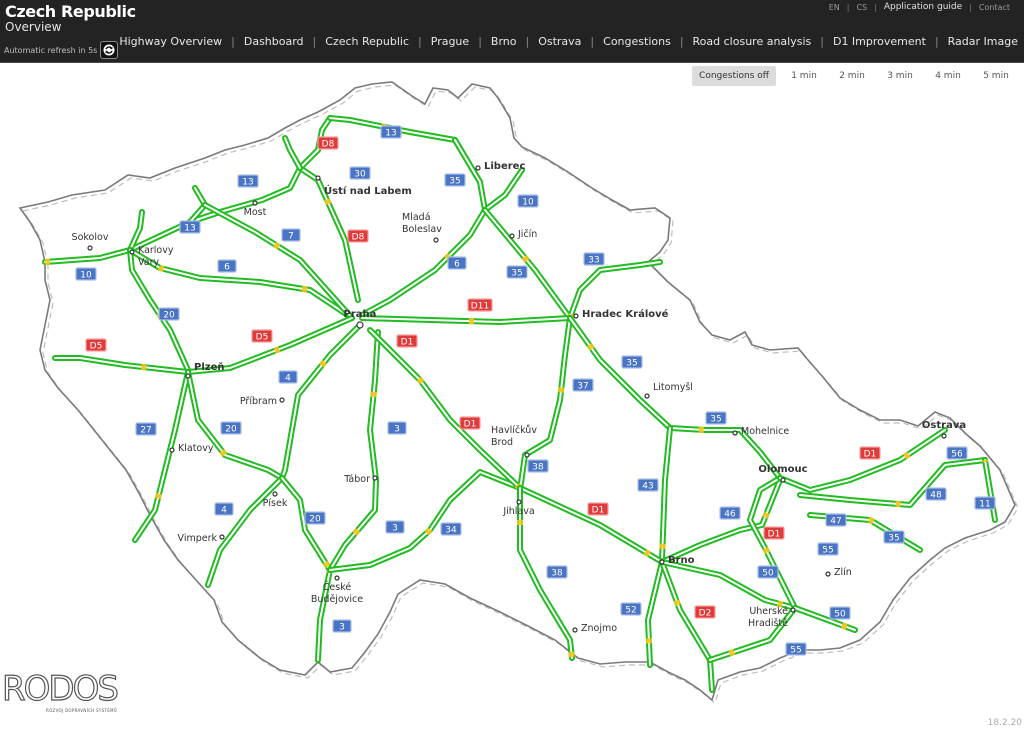  Describe the element at coordinates (450, 41) in the screenshot. I see `nav-prague: Prague` at that location.